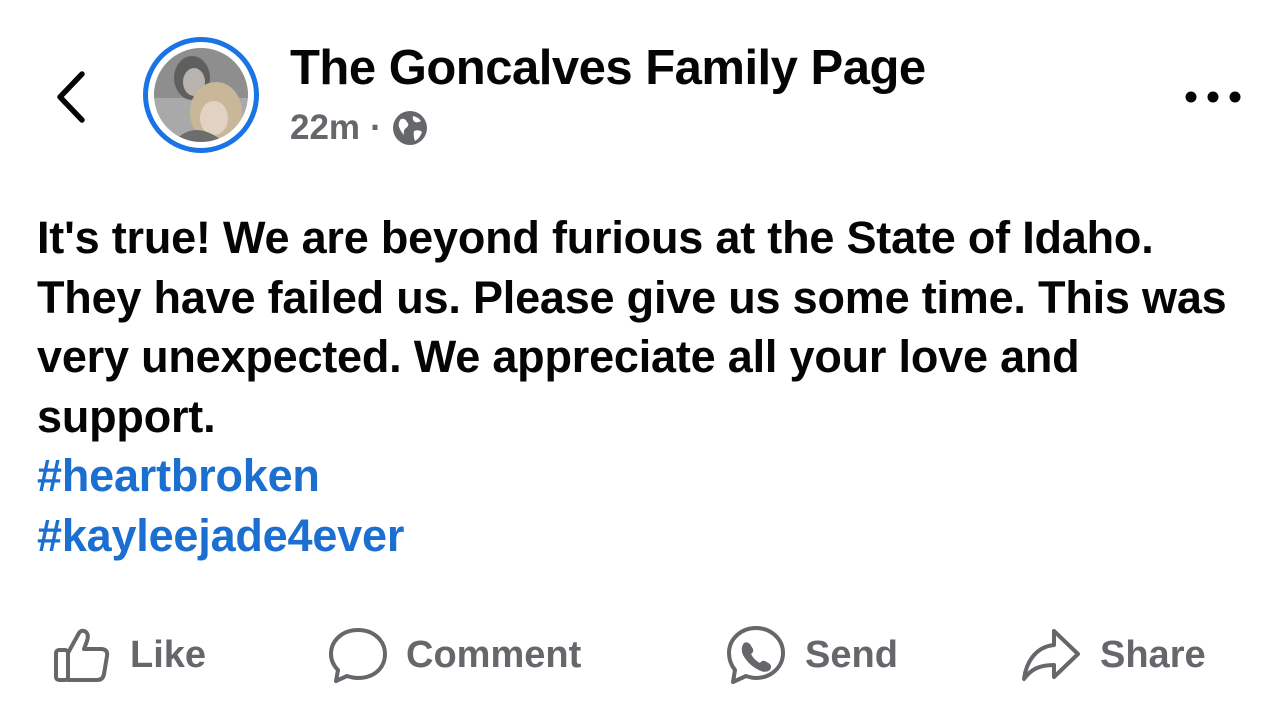 This screenshot has height=705, width=1284. I want to click on post-meta: 22m ·, so click(359, 128).